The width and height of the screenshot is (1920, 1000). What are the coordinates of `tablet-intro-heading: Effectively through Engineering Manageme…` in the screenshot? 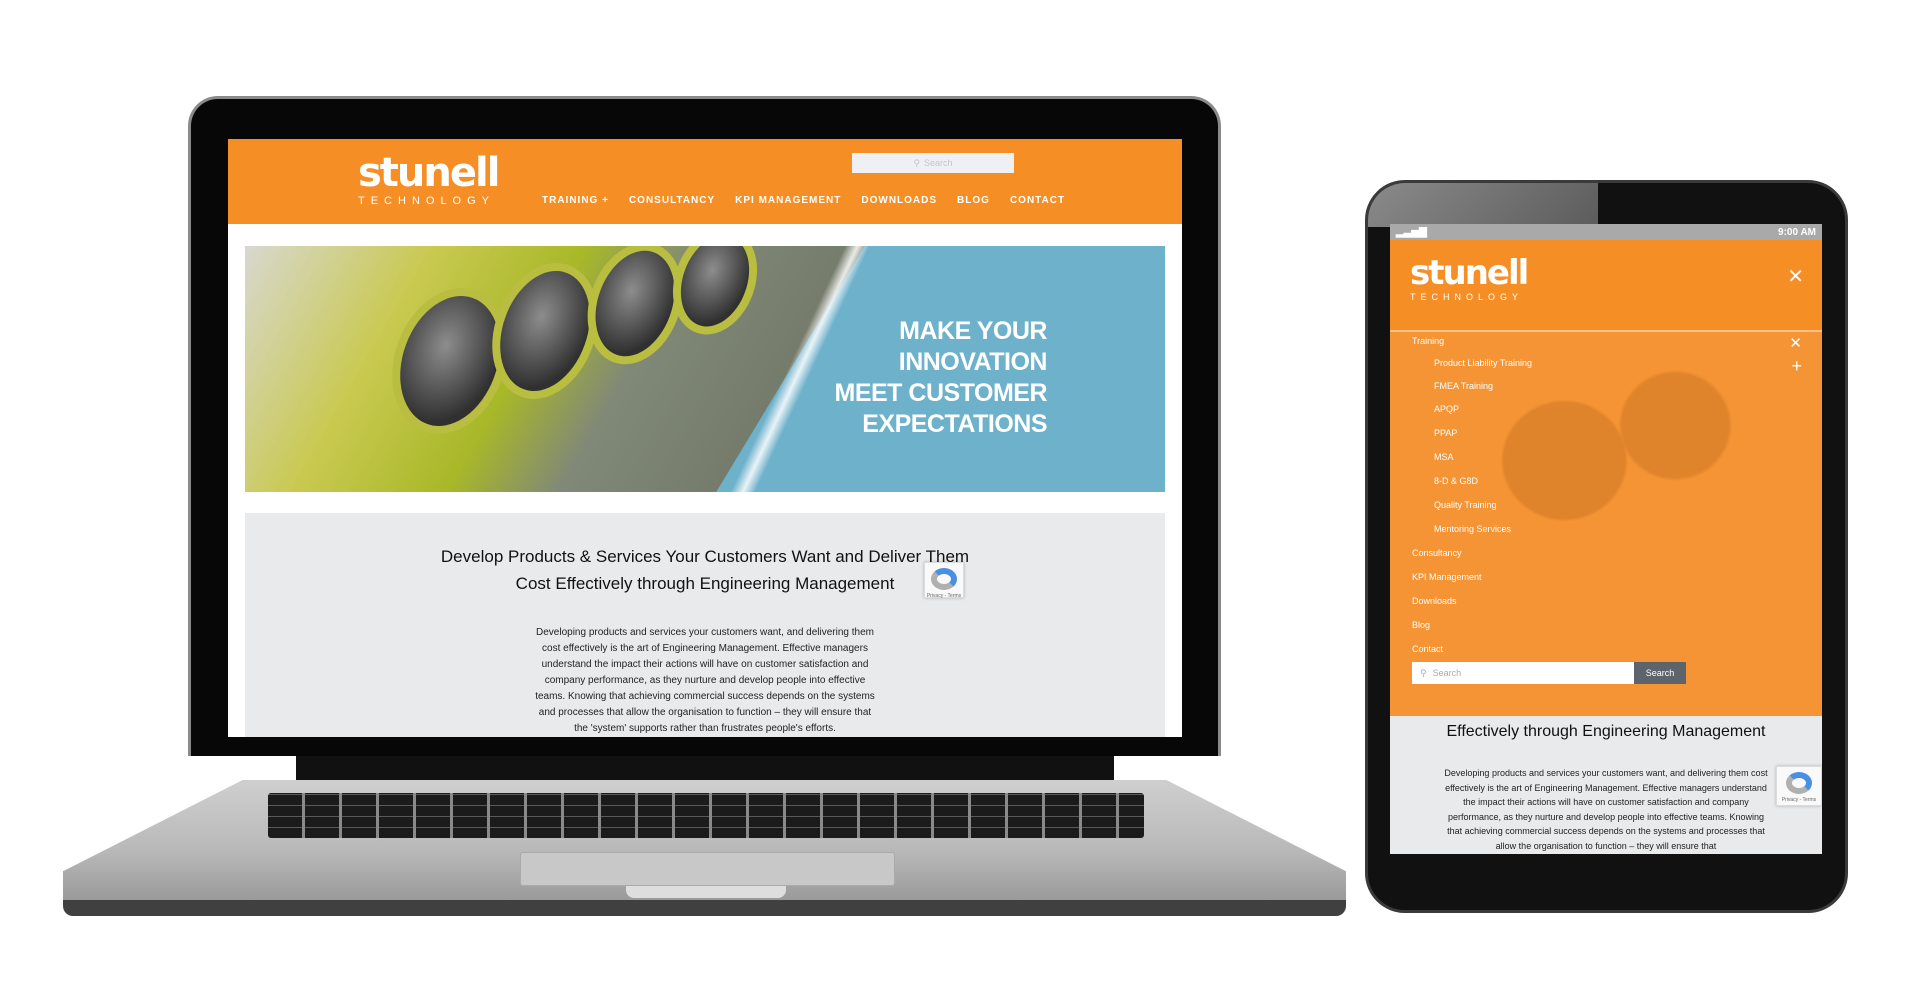 It's located at (1606, 731).